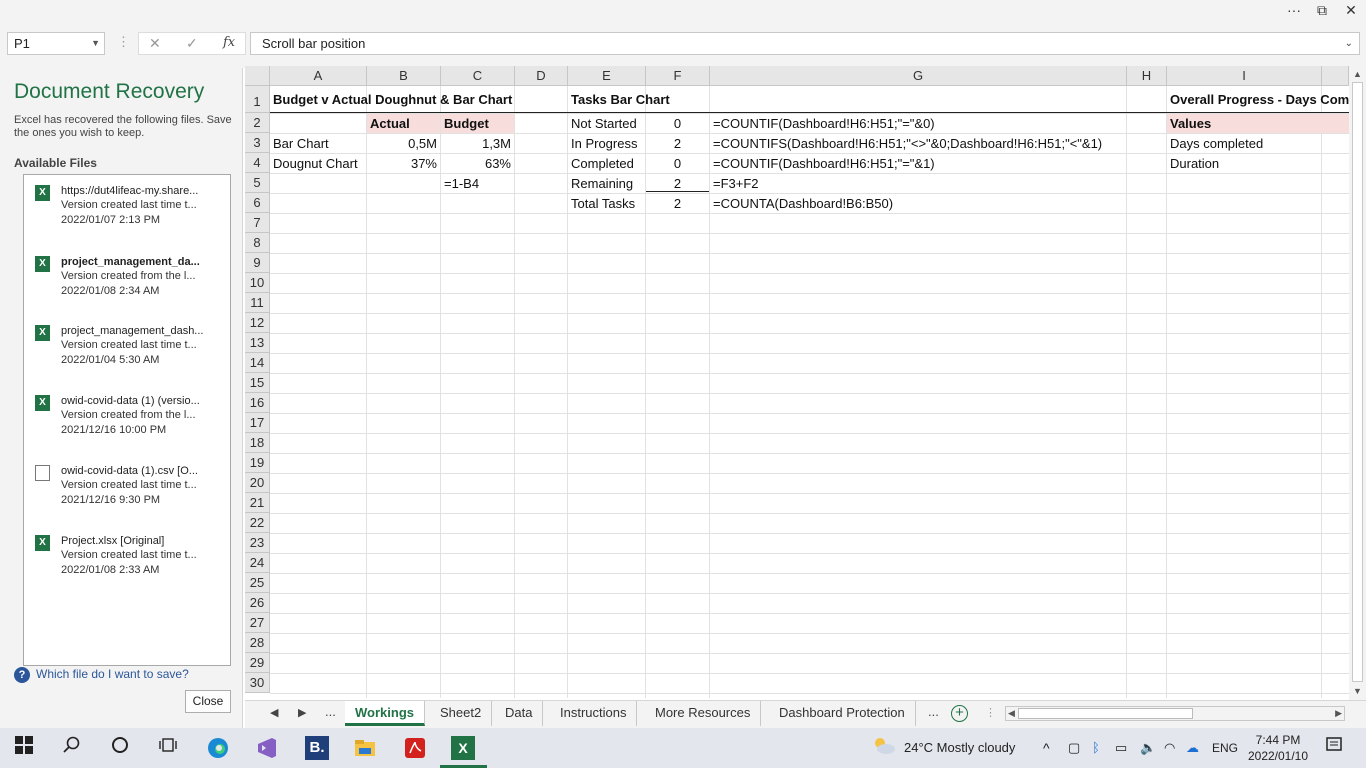  I want to click on meet-now-icon: ▢, so click(1074, 748).